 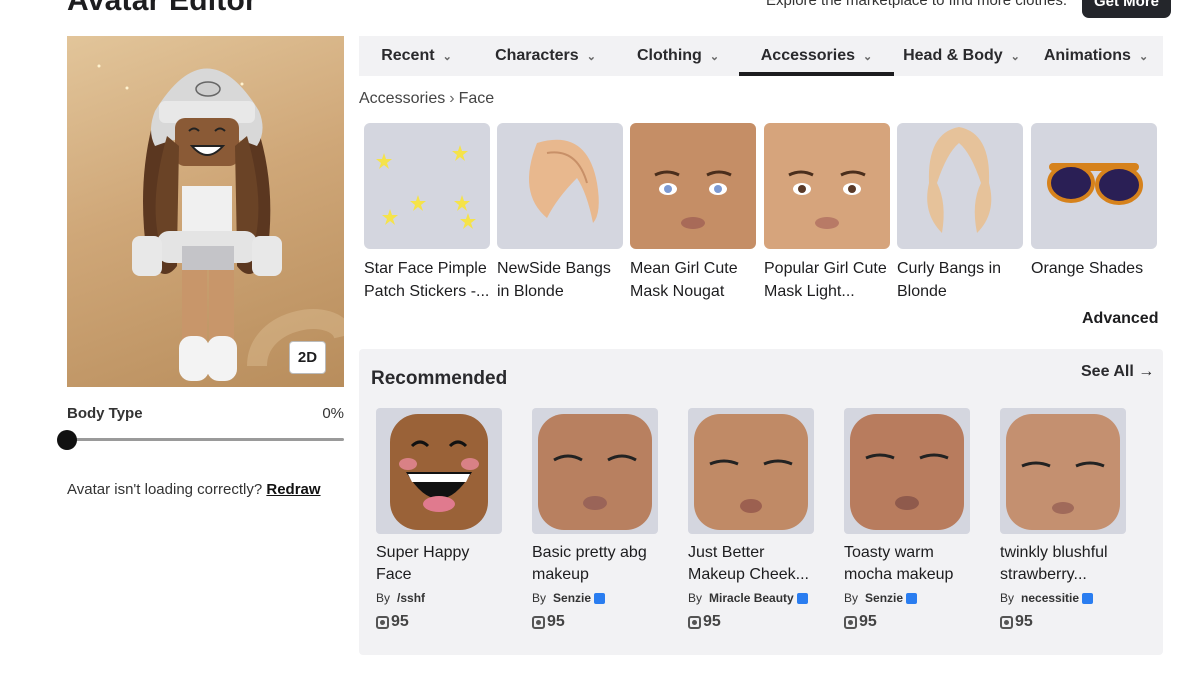 I want to click on tab-animations: Animations ⌄, so click(x=1096, y=56).